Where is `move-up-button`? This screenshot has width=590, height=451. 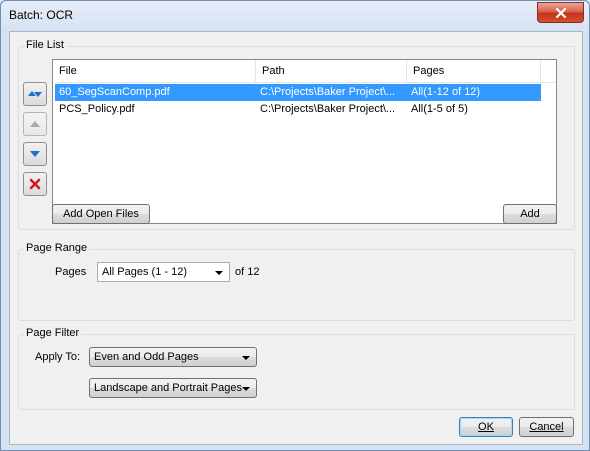 move-up-button is located at coordinates (35, 124).